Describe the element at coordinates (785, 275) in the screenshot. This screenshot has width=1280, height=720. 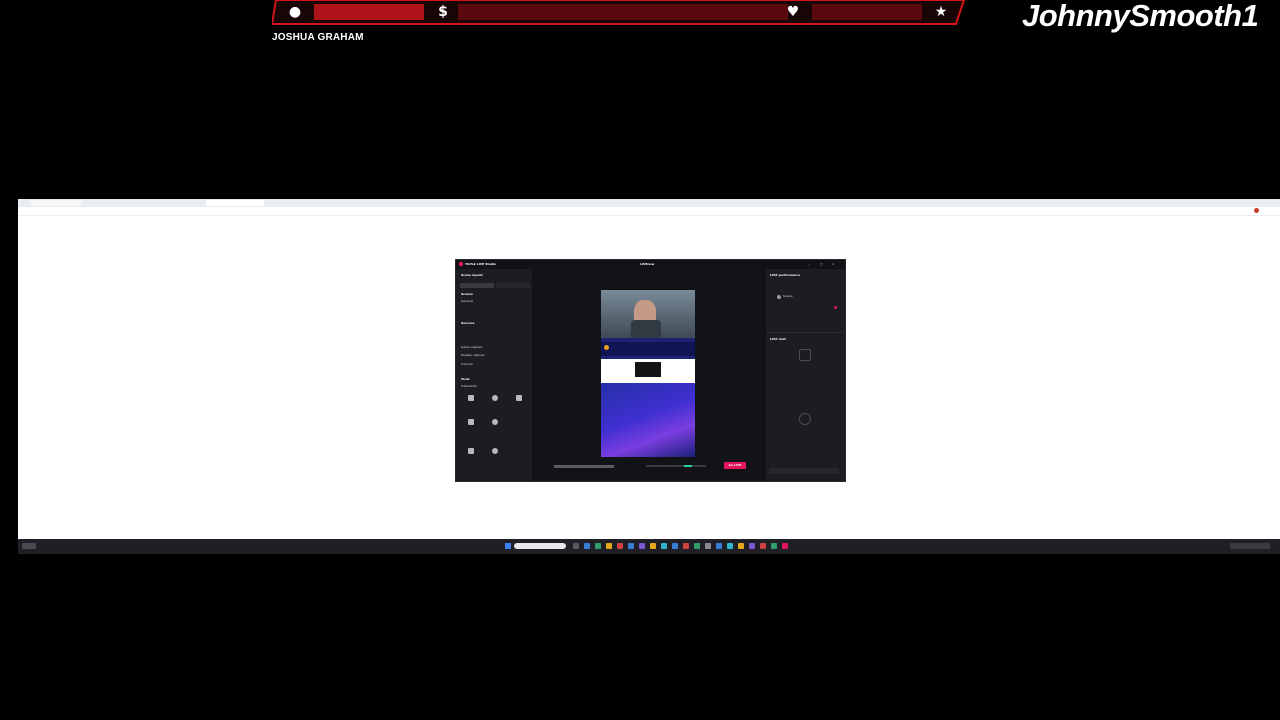
I see `live-performance-label: LIVE performance` at that location.